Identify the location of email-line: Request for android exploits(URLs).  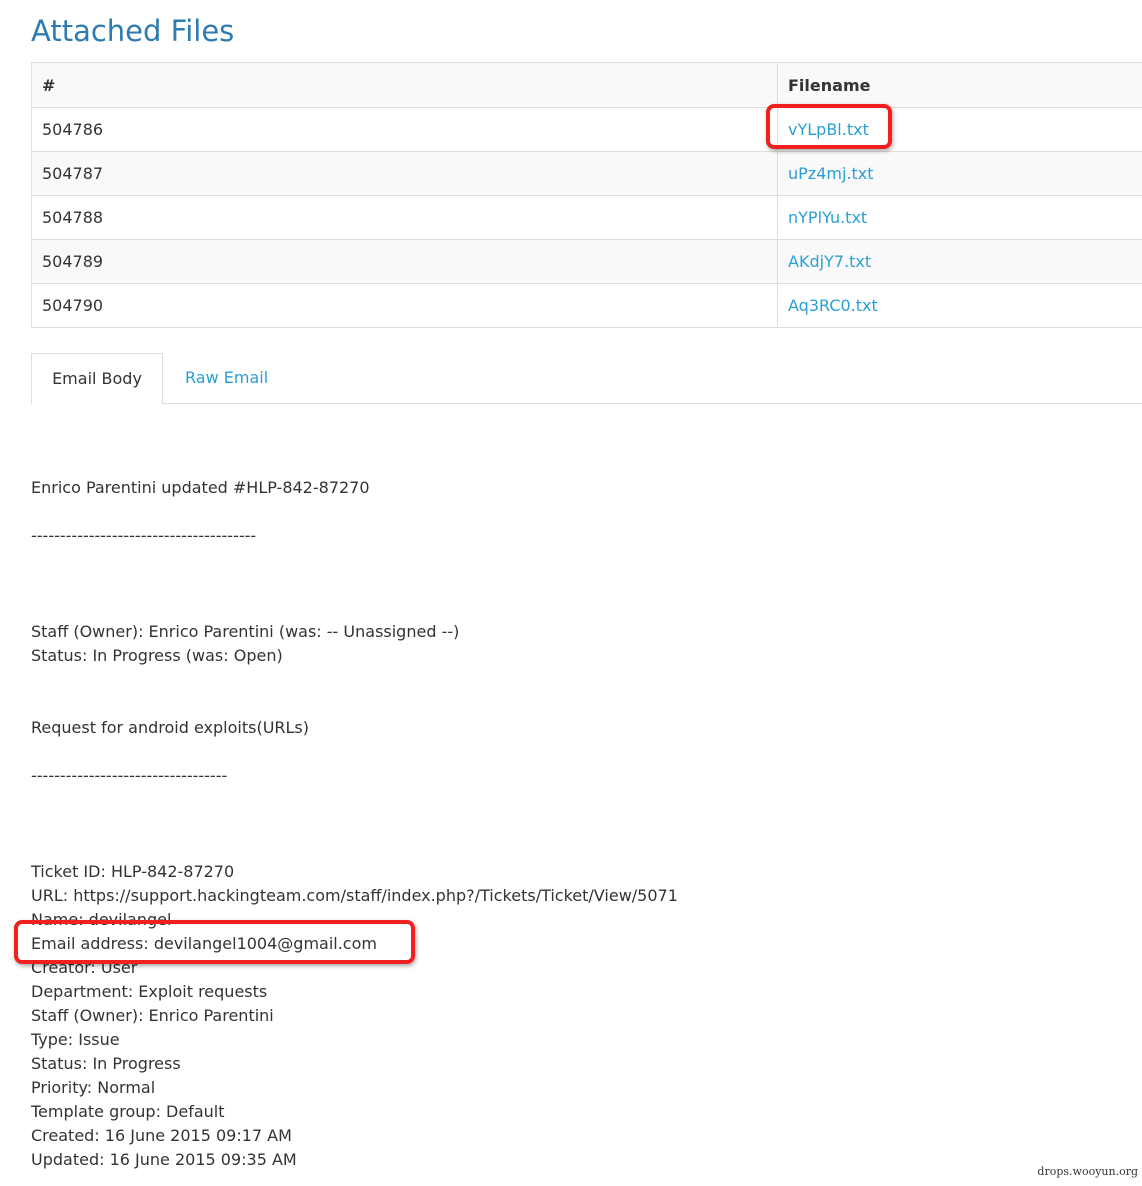
(170, 727).